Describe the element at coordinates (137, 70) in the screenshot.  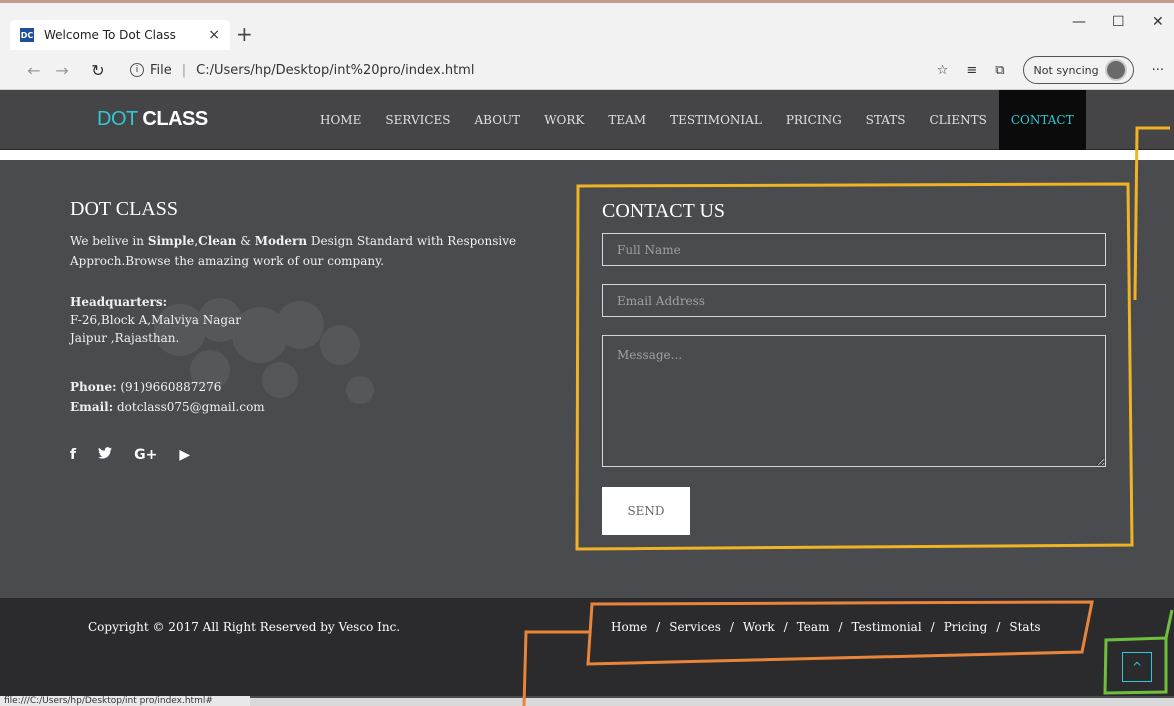
I see `info-icon: i` at that location.